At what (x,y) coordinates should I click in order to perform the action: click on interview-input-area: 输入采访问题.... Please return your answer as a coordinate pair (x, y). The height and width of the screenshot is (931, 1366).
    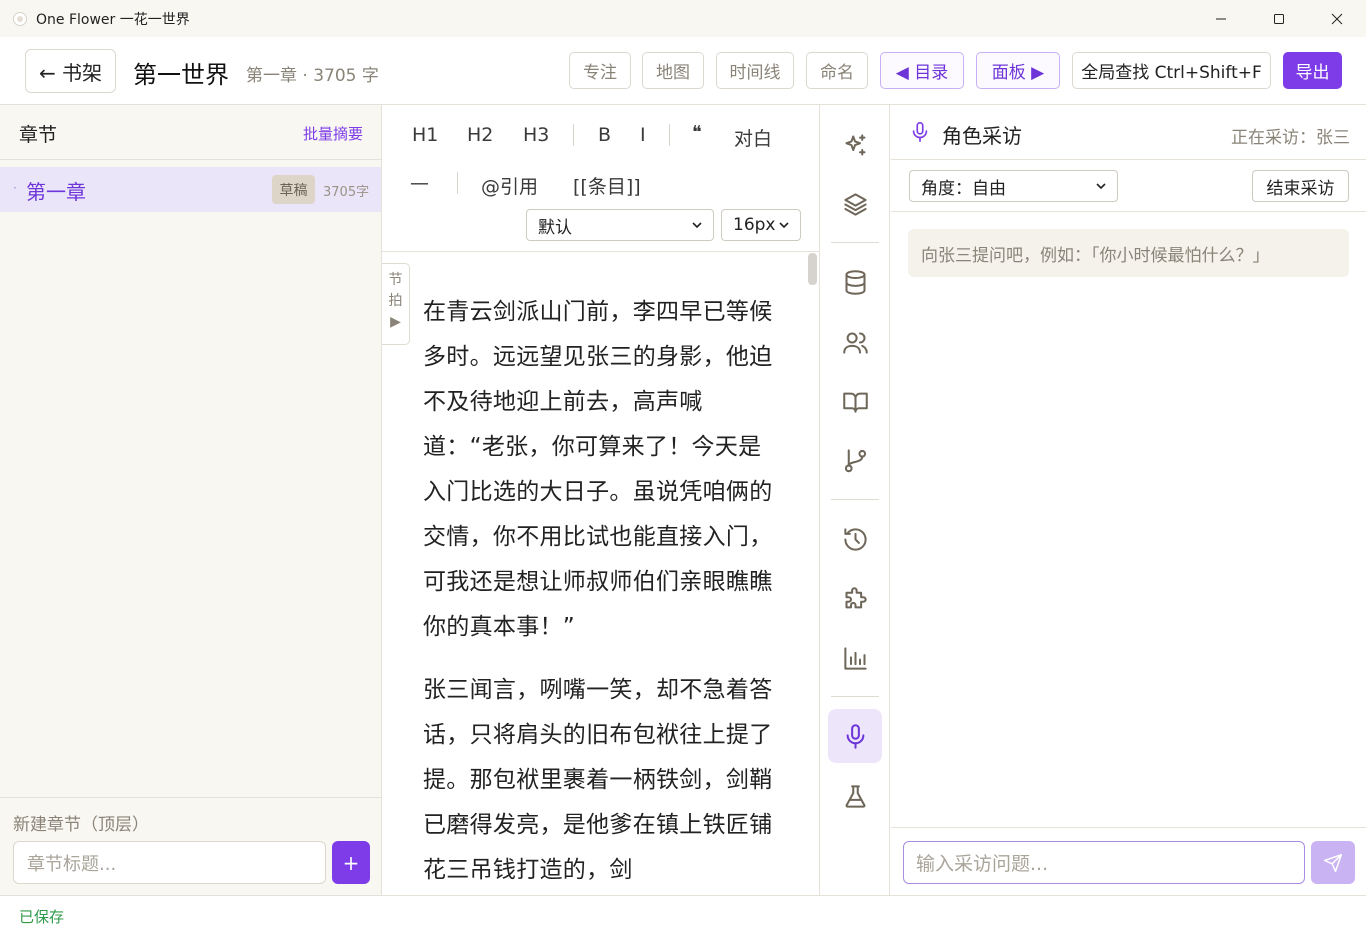
    Looking at the image, I should click on (1128, 861).